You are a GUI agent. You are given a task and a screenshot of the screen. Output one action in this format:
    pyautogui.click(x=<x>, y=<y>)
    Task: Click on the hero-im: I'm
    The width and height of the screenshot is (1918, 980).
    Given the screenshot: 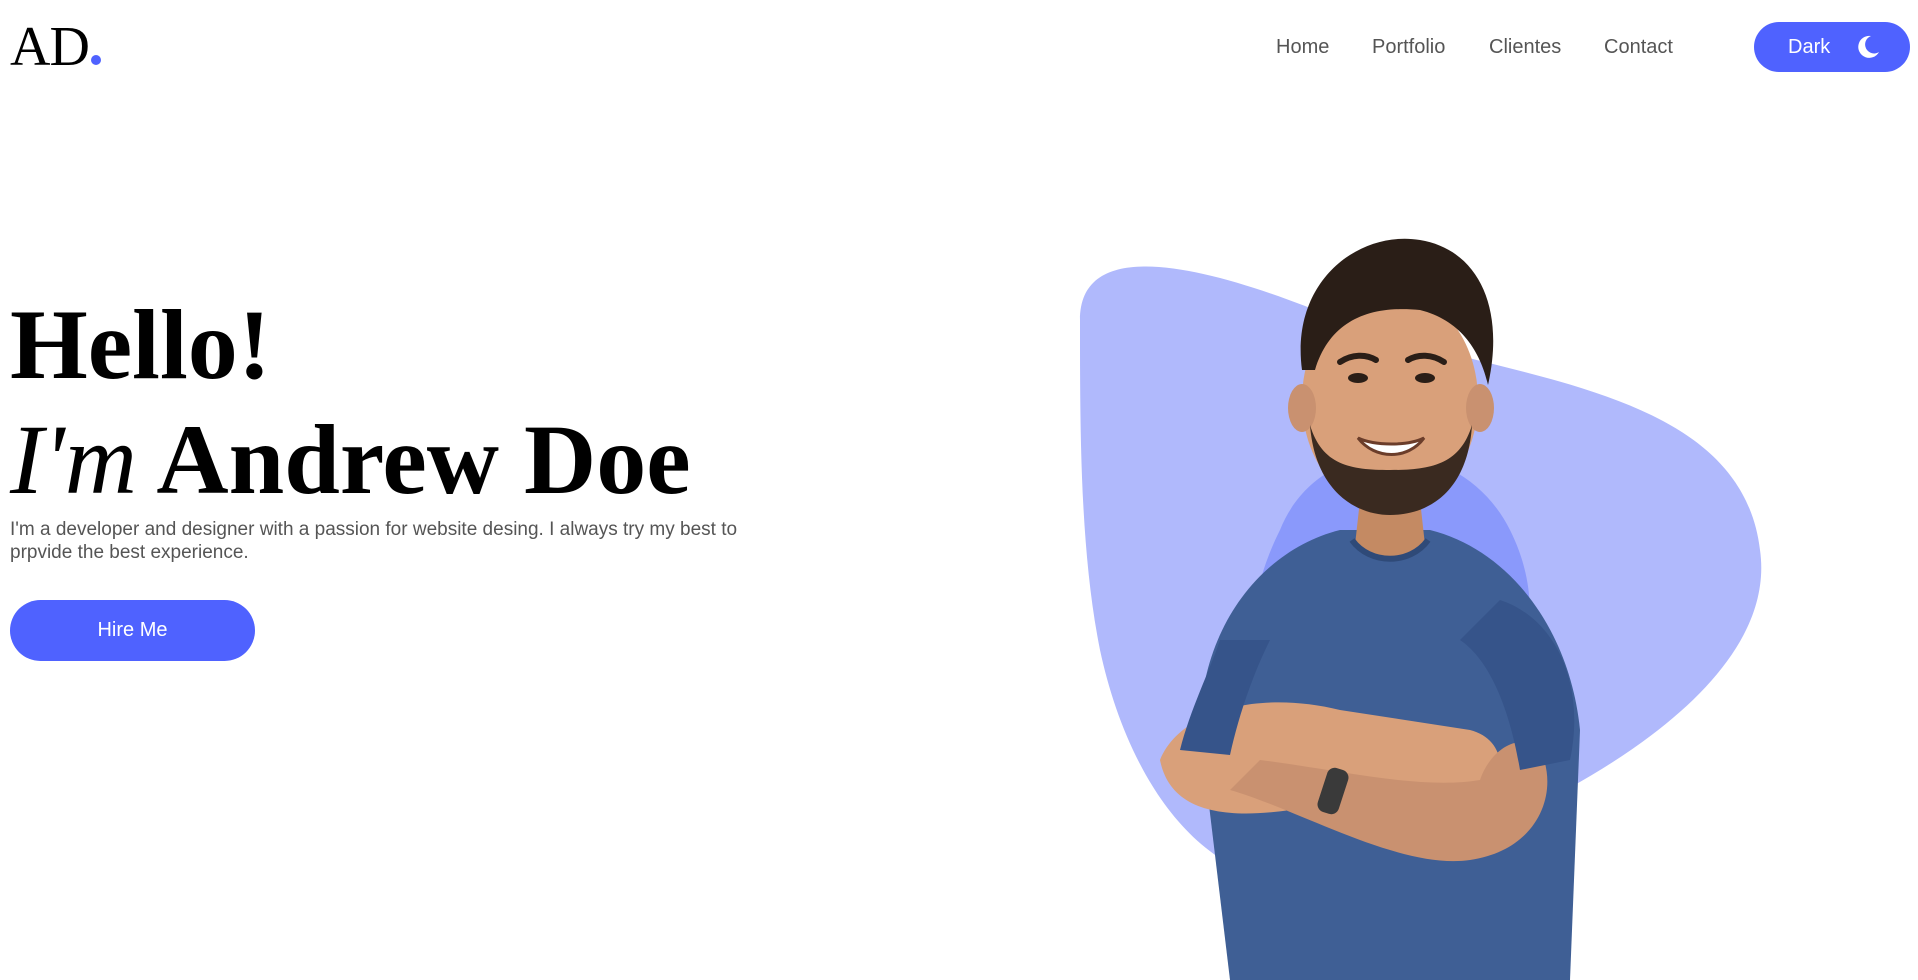 What is the action you would take?
    pyautogui.click(x=73, y=459)
    